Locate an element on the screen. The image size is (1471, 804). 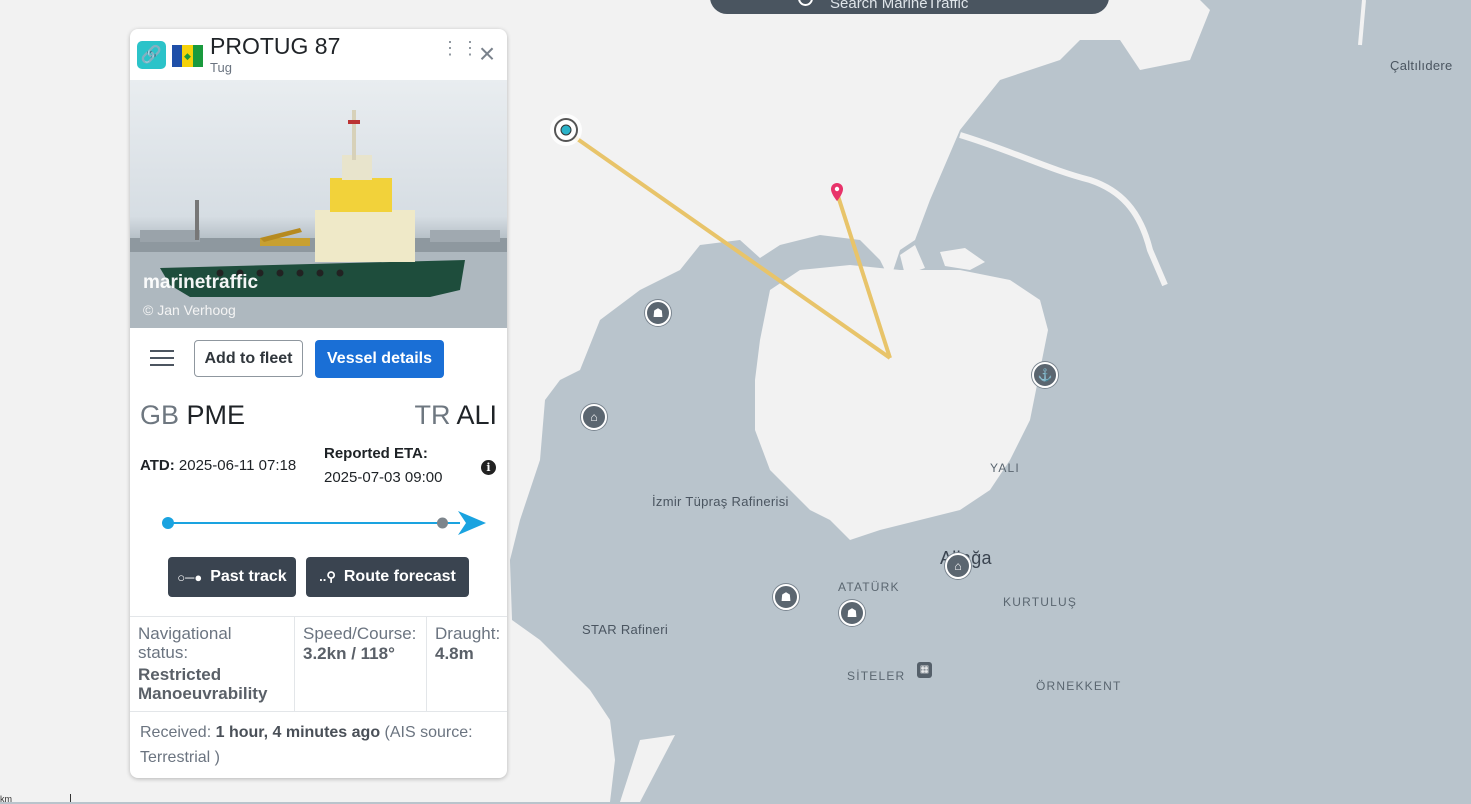
train-station-icon: ▦ is located at coordinates (924, 670).